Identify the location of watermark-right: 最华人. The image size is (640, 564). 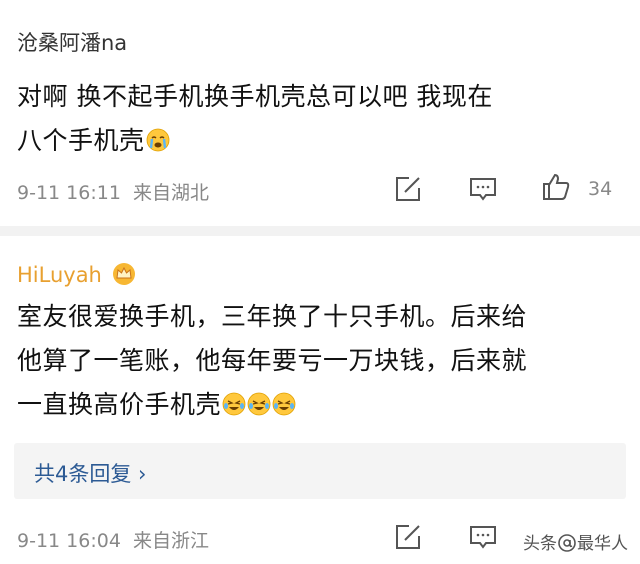
(602, 544).